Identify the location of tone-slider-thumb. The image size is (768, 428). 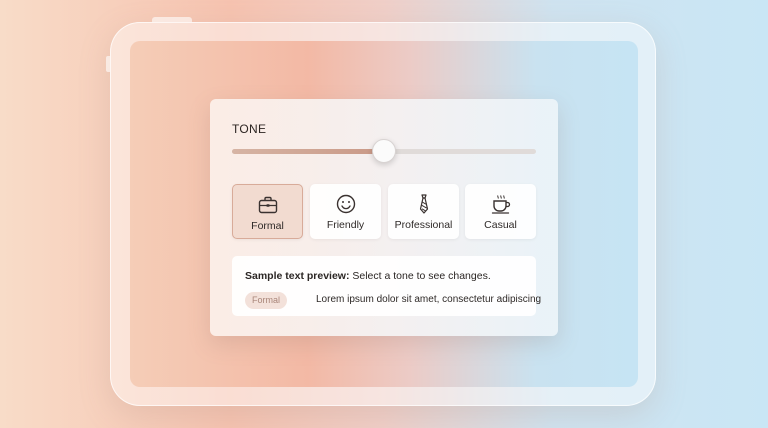
(384, 151).